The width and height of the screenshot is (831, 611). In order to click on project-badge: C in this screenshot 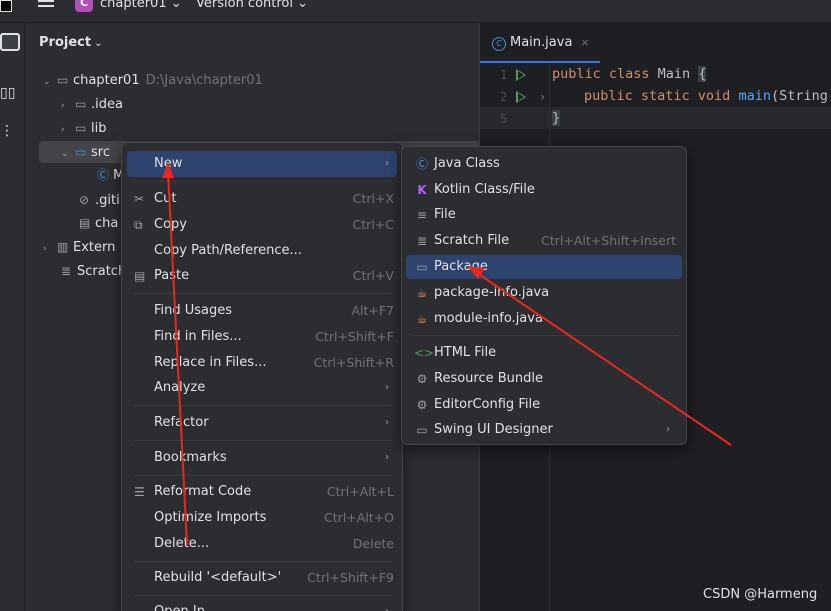, I will do `click(84, 6)`.